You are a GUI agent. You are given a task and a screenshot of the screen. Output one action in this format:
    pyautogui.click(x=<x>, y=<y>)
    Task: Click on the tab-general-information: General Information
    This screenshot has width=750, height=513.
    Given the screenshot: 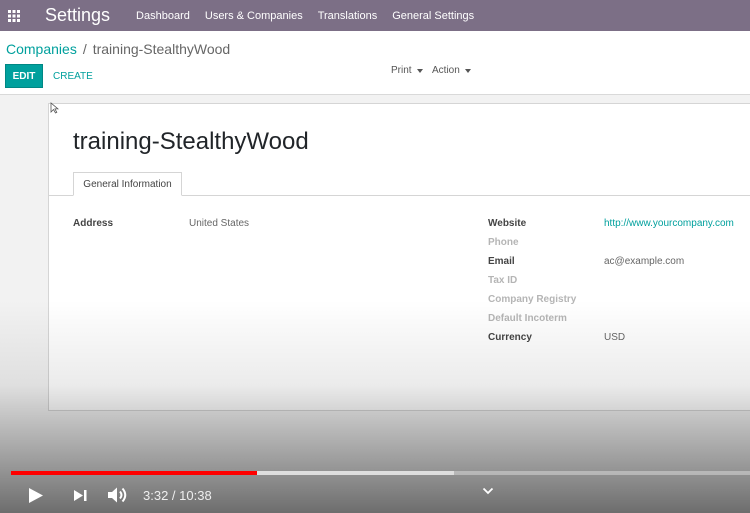 What is the action you would take?
    pyautogui.click(x=127, y=184)
    